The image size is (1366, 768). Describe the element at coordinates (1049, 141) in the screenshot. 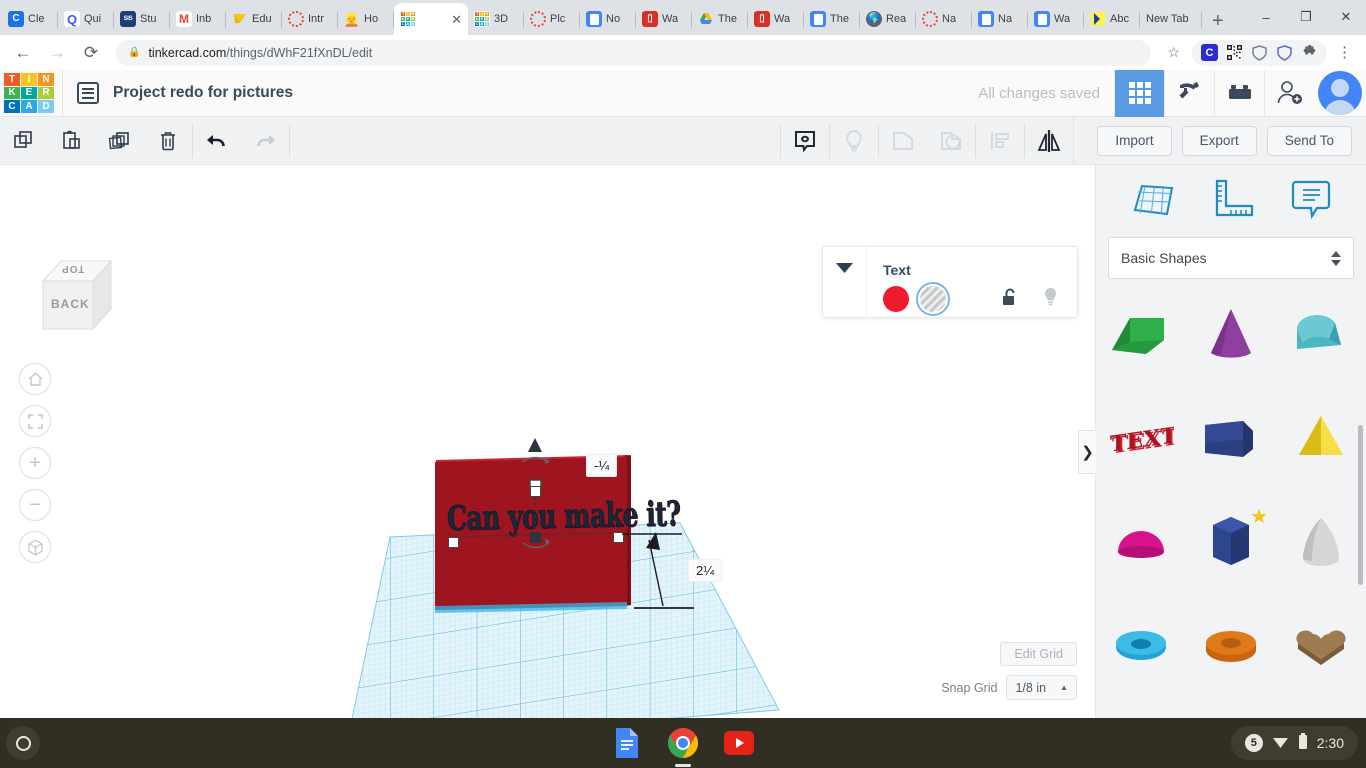

I see `mirror-icon` at that location.